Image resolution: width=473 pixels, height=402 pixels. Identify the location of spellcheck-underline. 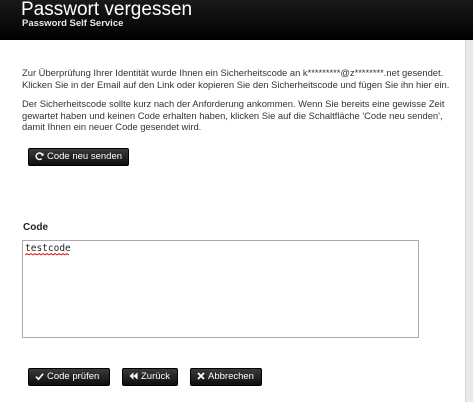
(47, 254).